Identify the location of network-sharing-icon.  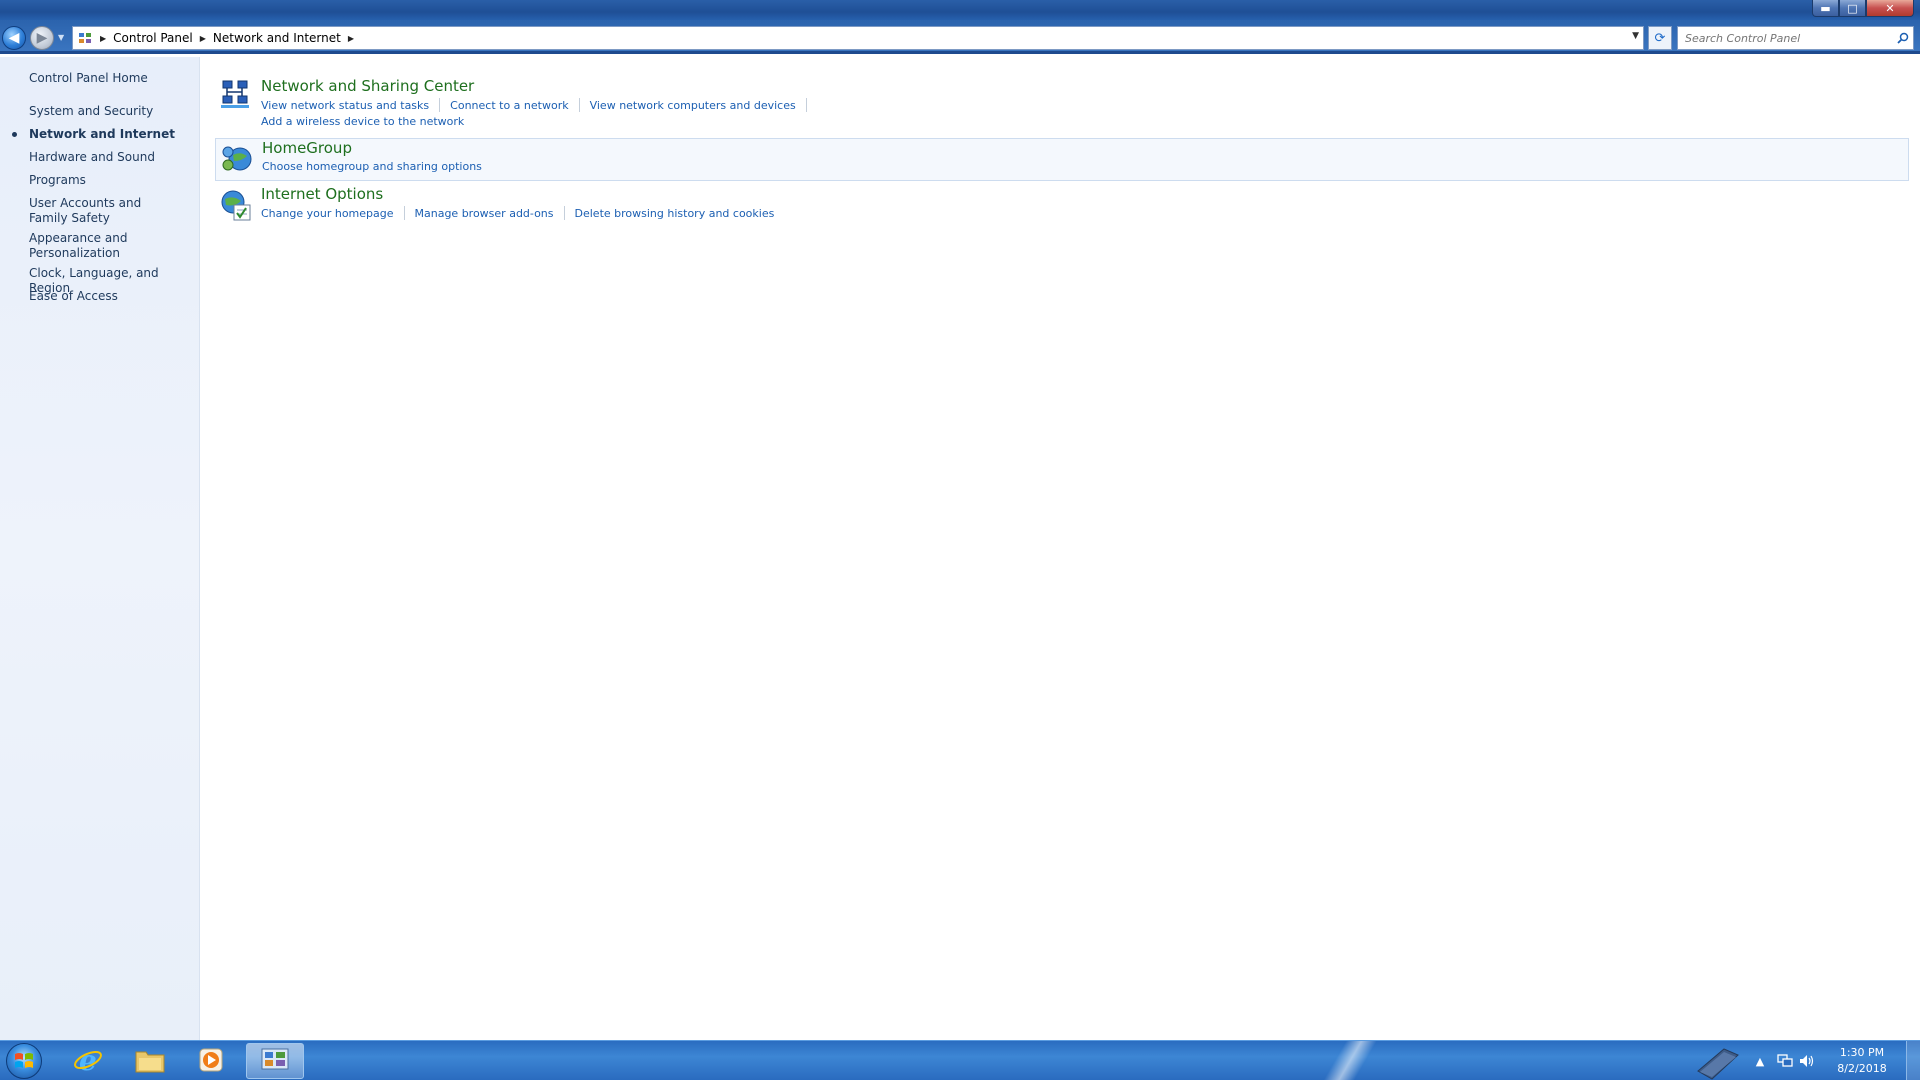
(236, 96).